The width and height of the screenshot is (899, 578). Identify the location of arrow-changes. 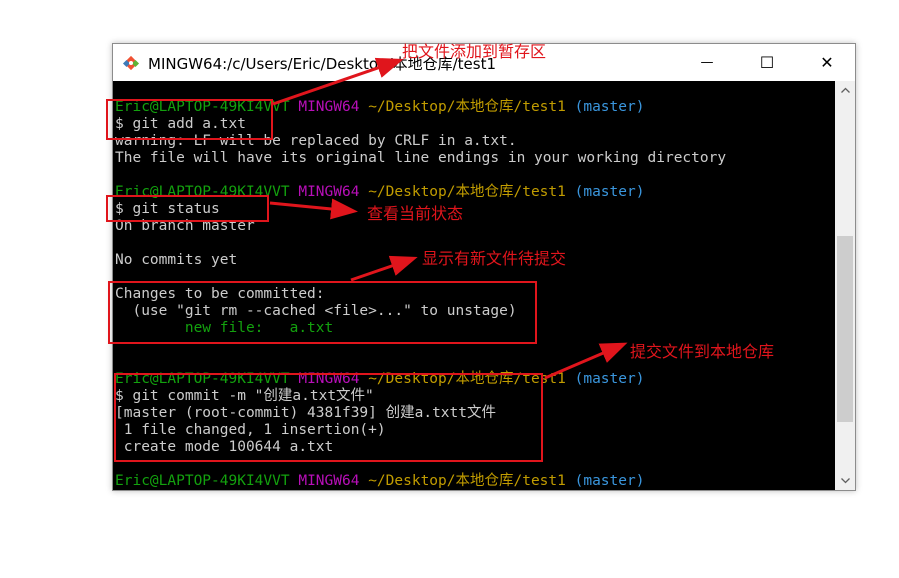
(384, 268).